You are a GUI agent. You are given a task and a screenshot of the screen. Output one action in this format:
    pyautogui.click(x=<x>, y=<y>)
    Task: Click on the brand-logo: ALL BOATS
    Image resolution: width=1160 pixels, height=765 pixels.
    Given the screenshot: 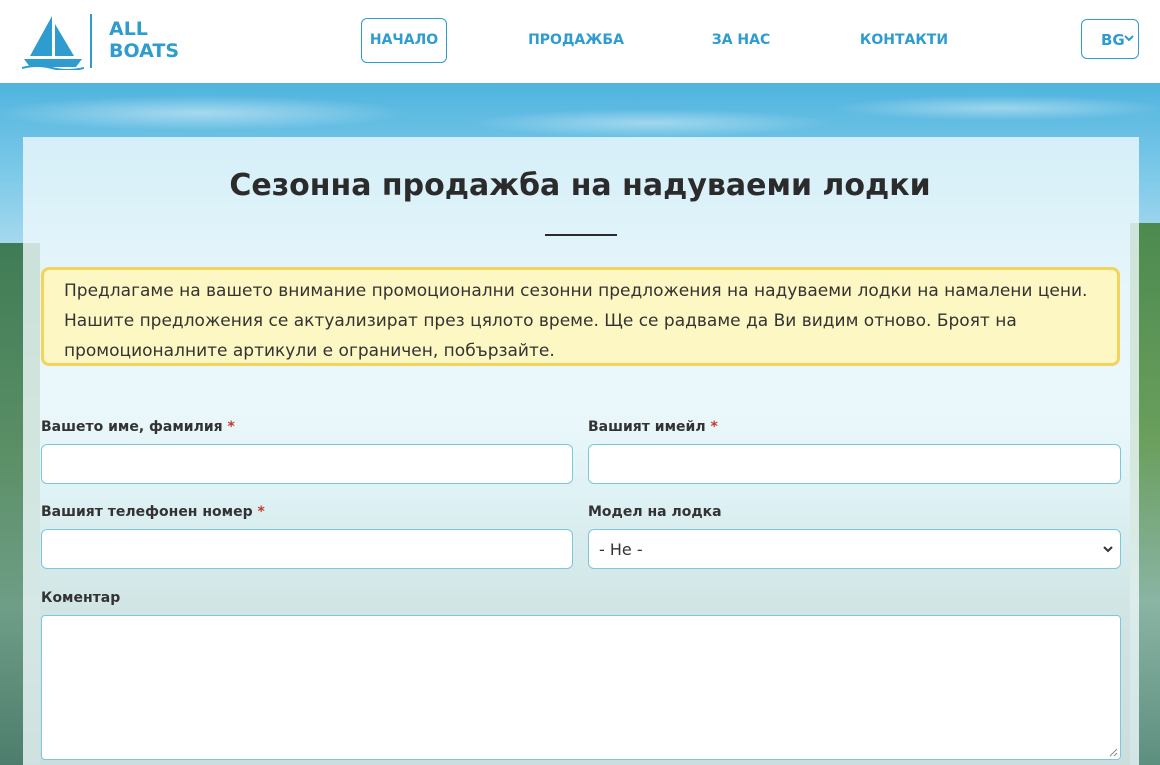 What is the action you would take?
    pyautogui.click(x=107, y=41)
    